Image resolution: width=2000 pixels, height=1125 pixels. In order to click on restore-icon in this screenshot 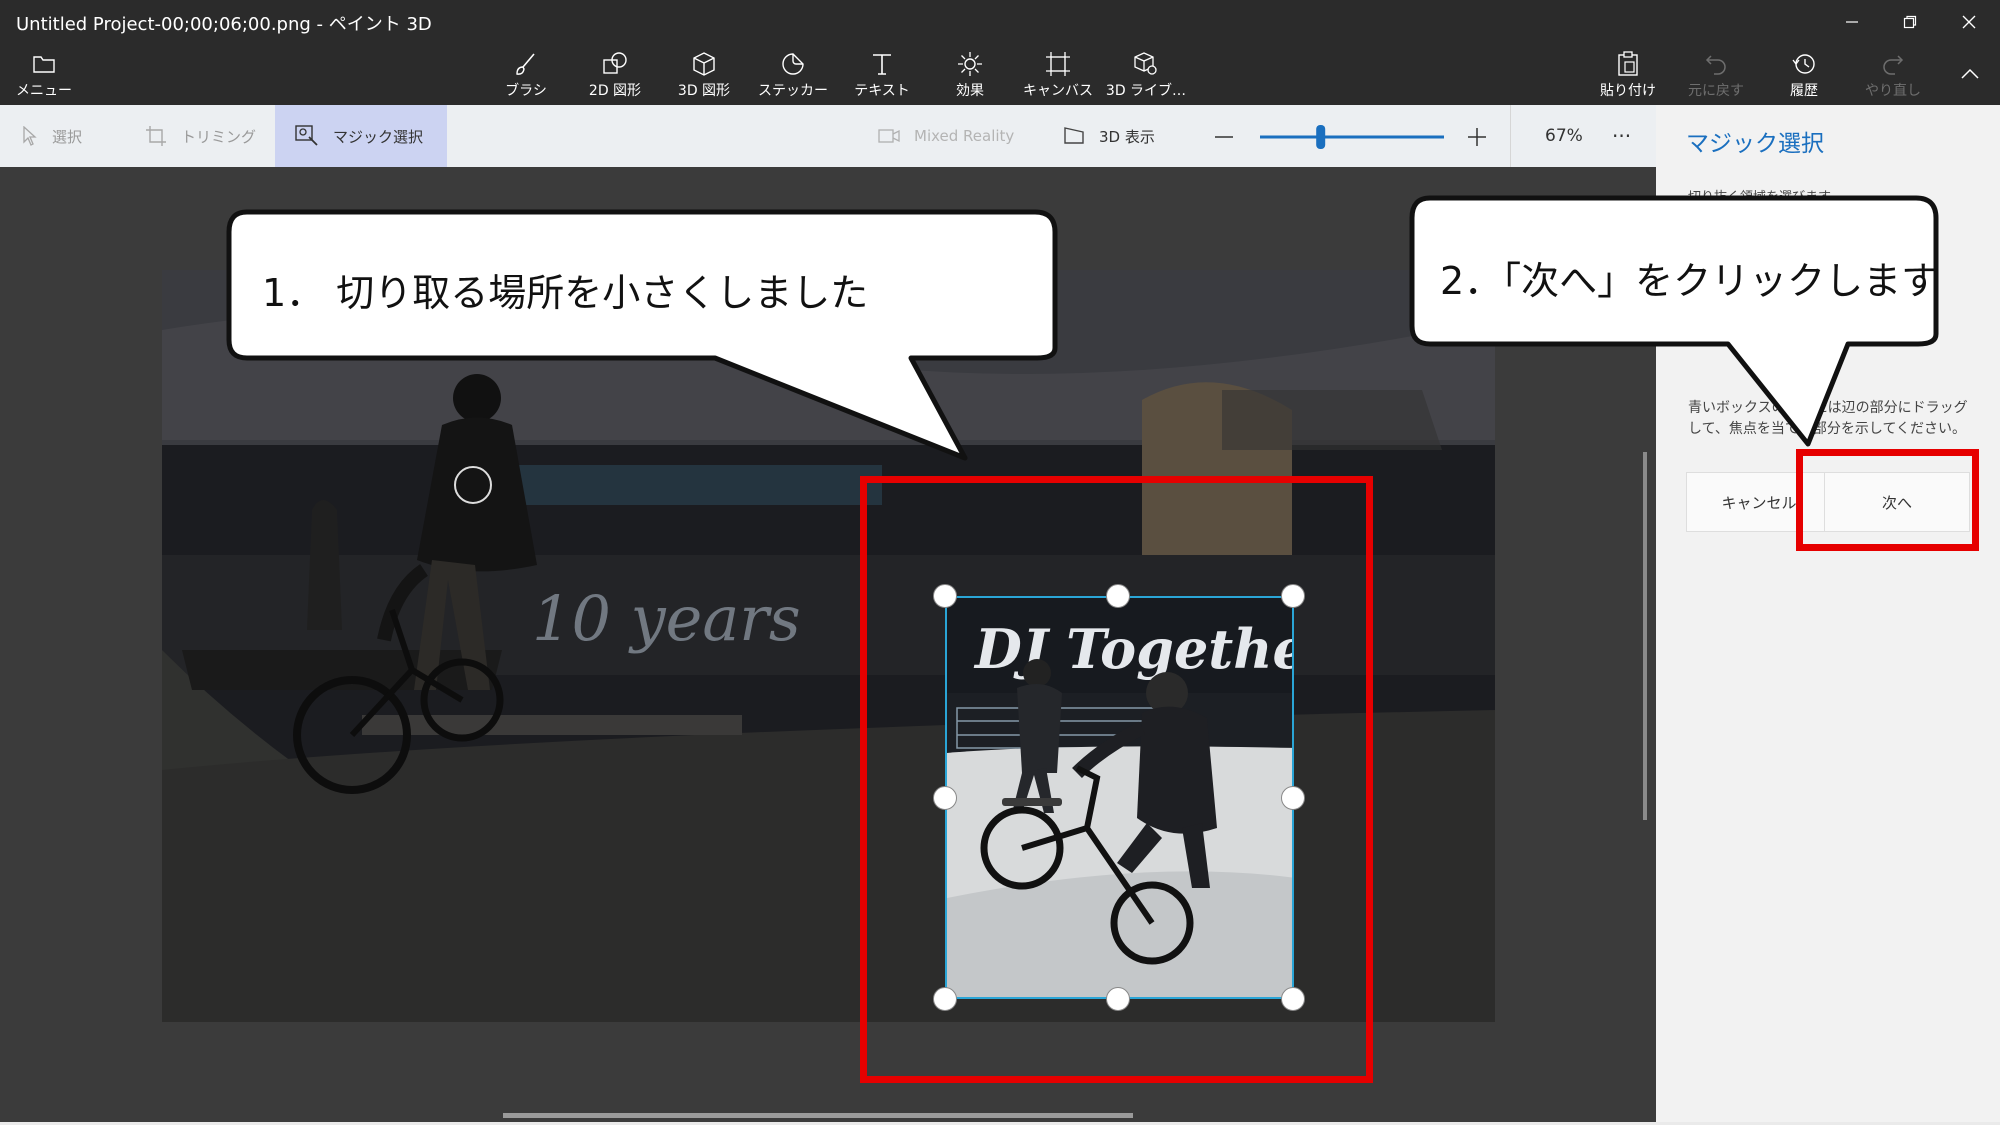, I will do `click(1910, 22)`.